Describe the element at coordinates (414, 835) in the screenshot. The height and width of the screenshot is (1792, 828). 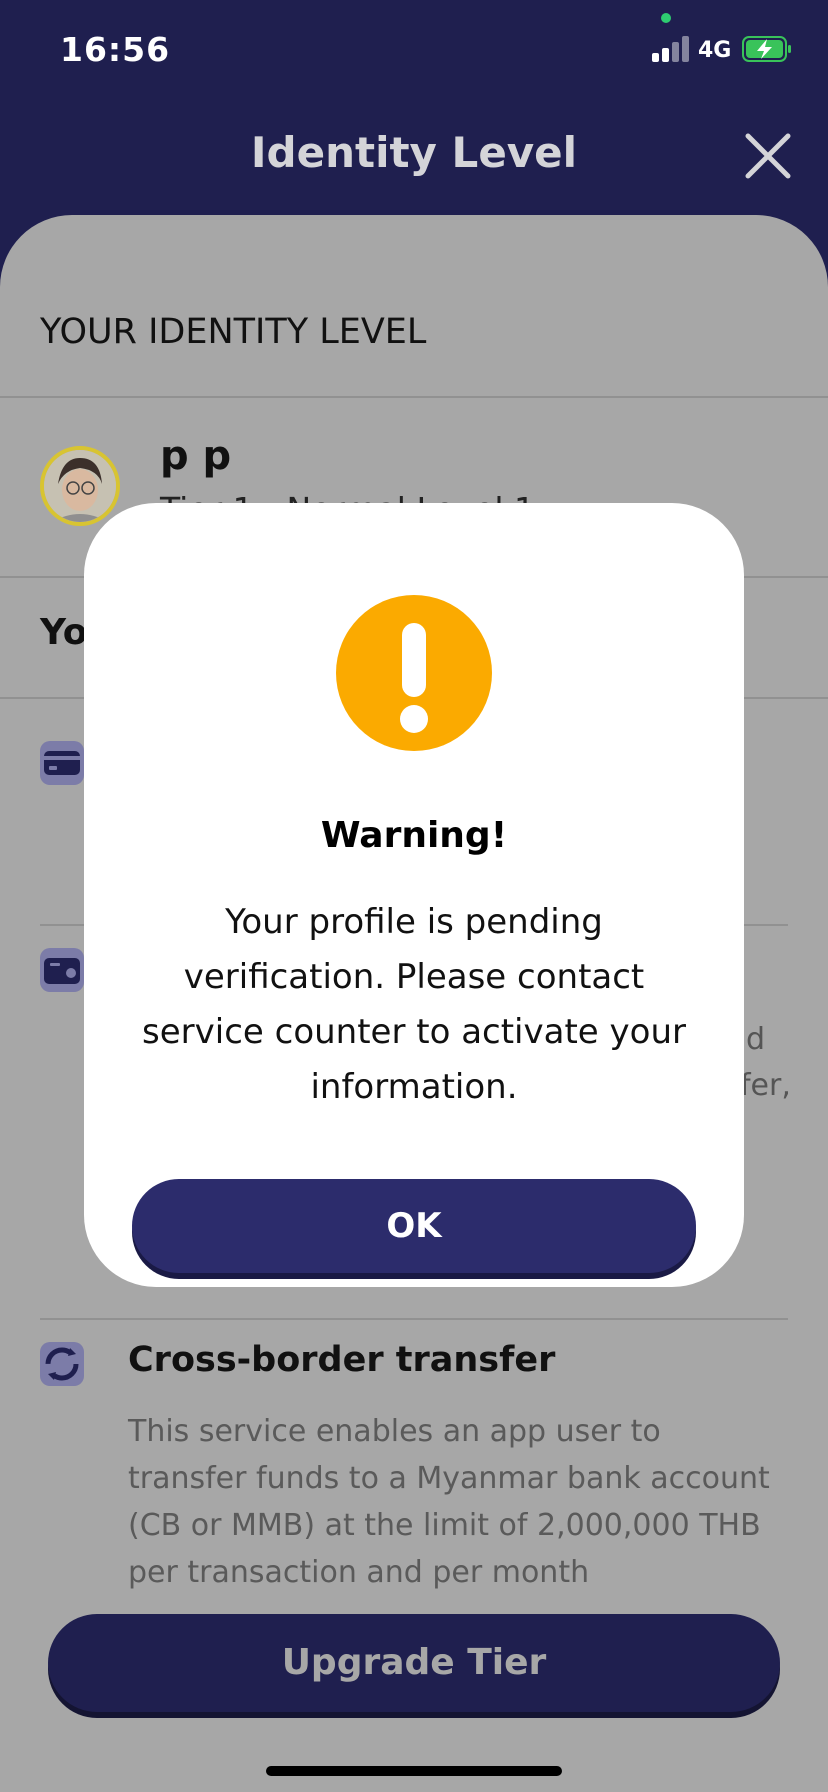
I see `dialog-title: Warning!` at that location.